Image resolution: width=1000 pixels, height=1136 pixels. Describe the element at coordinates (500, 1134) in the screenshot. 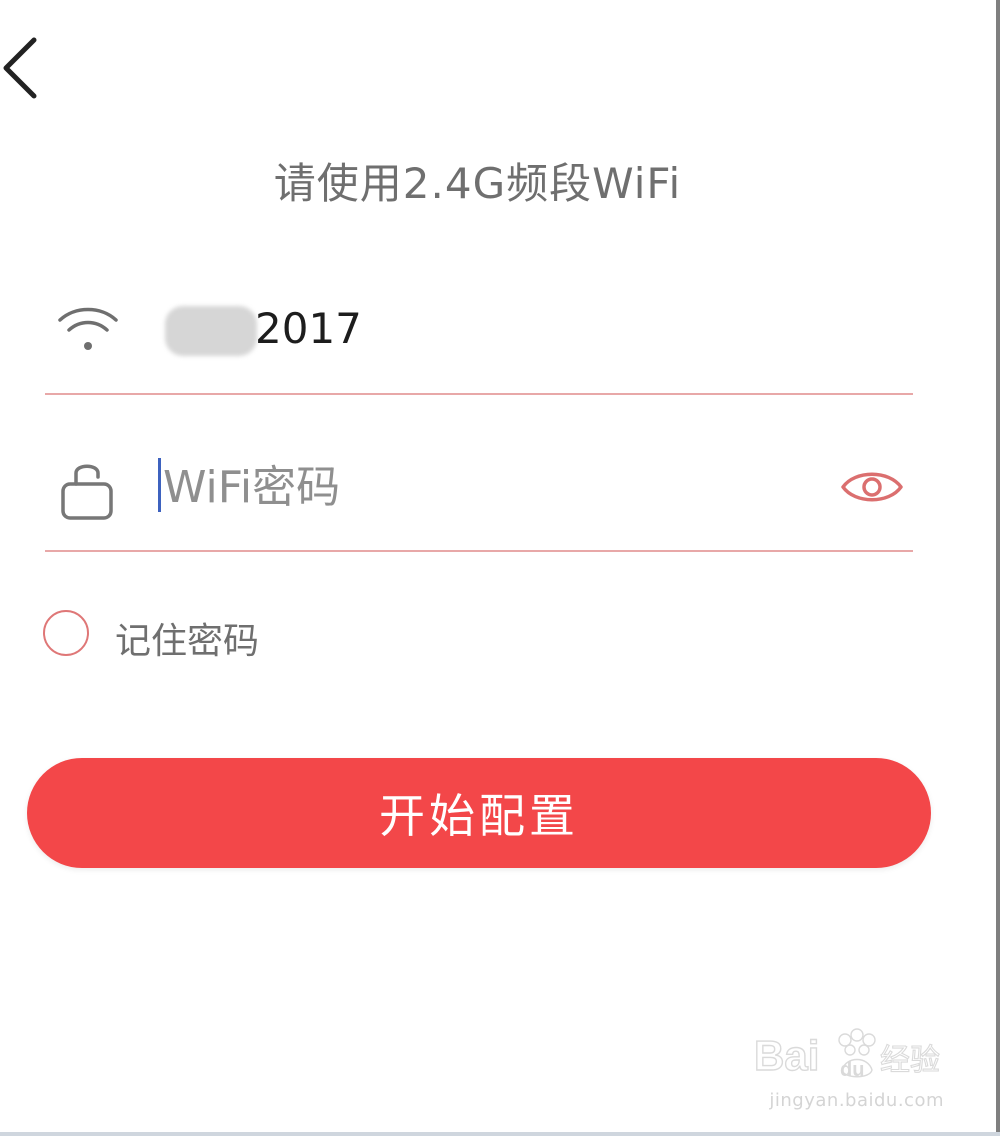

I see `window-bottom-edge` at that location.